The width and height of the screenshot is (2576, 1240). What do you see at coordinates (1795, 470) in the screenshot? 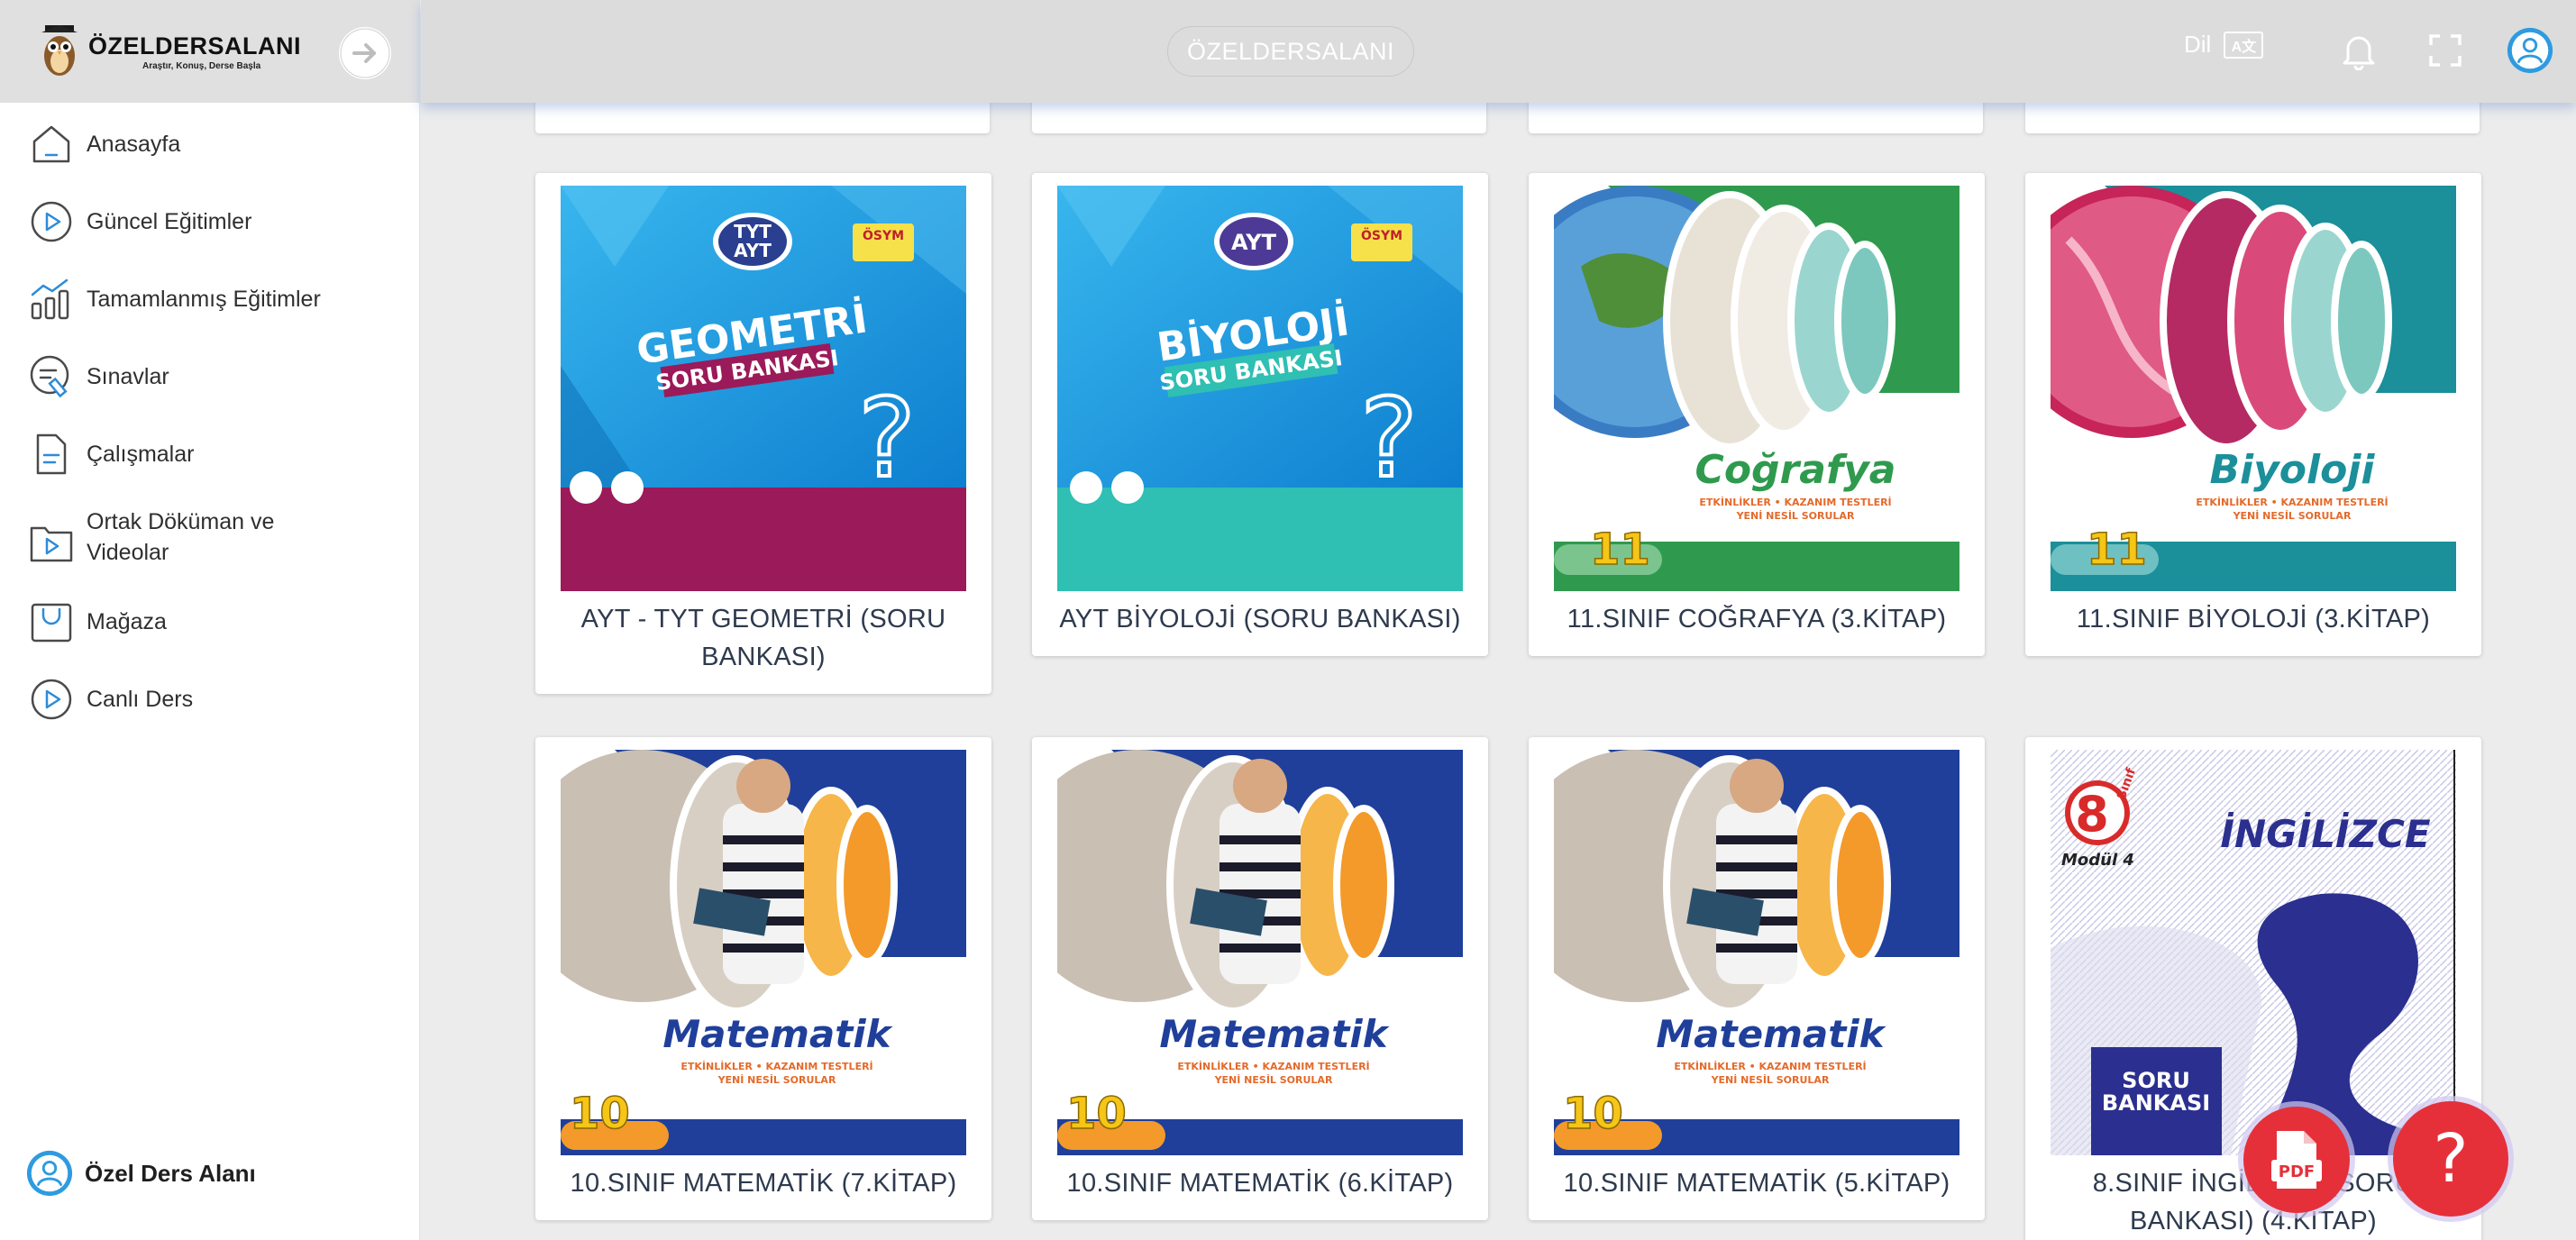
I see `svg-text: Coğrafya` at bounding box center [1795, 470].